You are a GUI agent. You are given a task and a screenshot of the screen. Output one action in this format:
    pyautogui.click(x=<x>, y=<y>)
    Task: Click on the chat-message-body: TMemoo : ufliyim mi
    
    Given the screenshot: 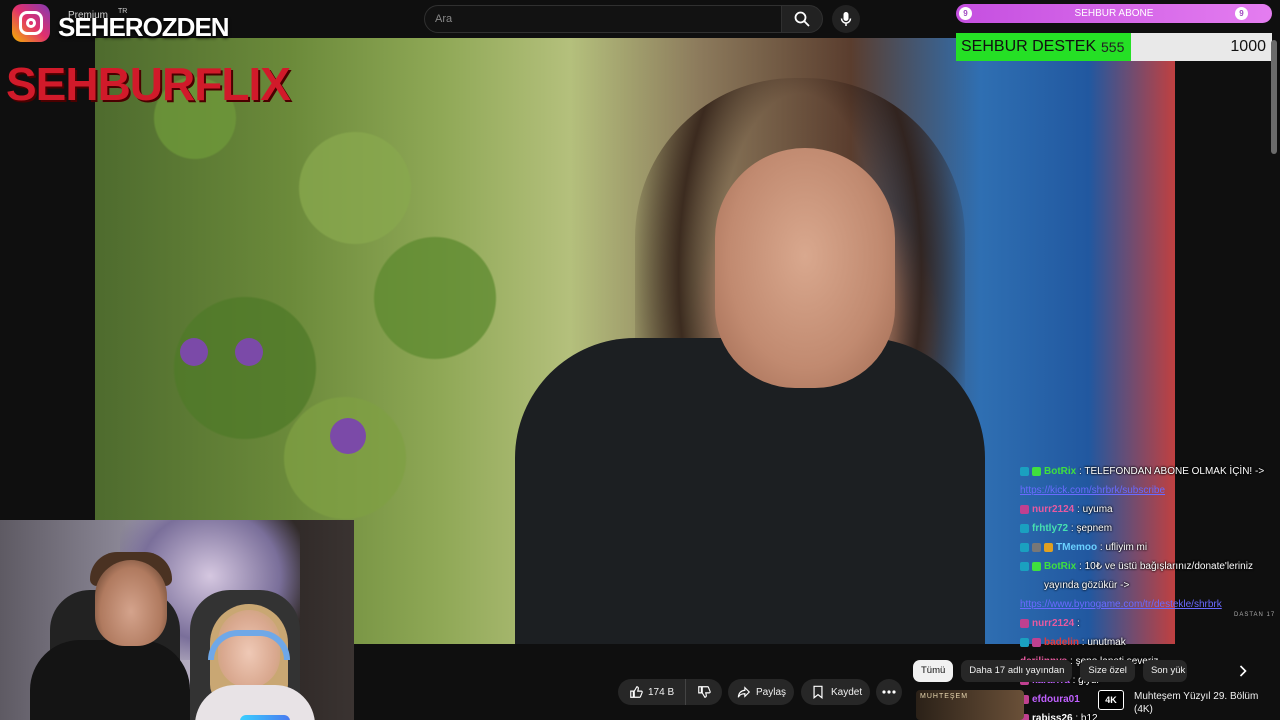 What is the action you would take?
    pyautogui.click(x=1101, y=547)
    